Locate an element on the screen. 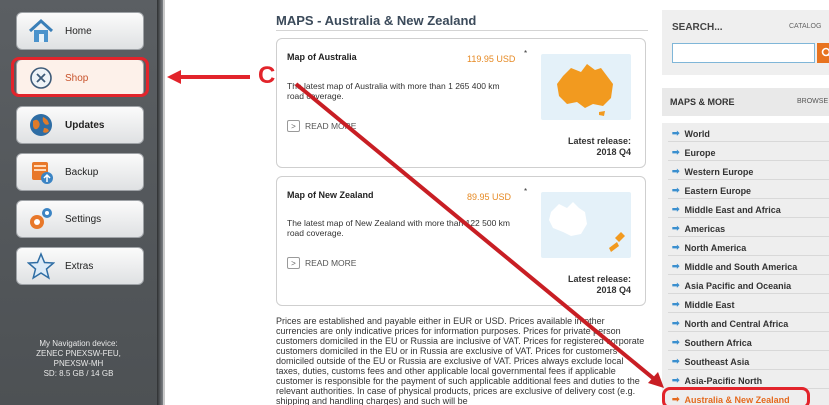 The image size is (829, 405). latest-release-label: Latest release: is located at coordinates (599, 279).